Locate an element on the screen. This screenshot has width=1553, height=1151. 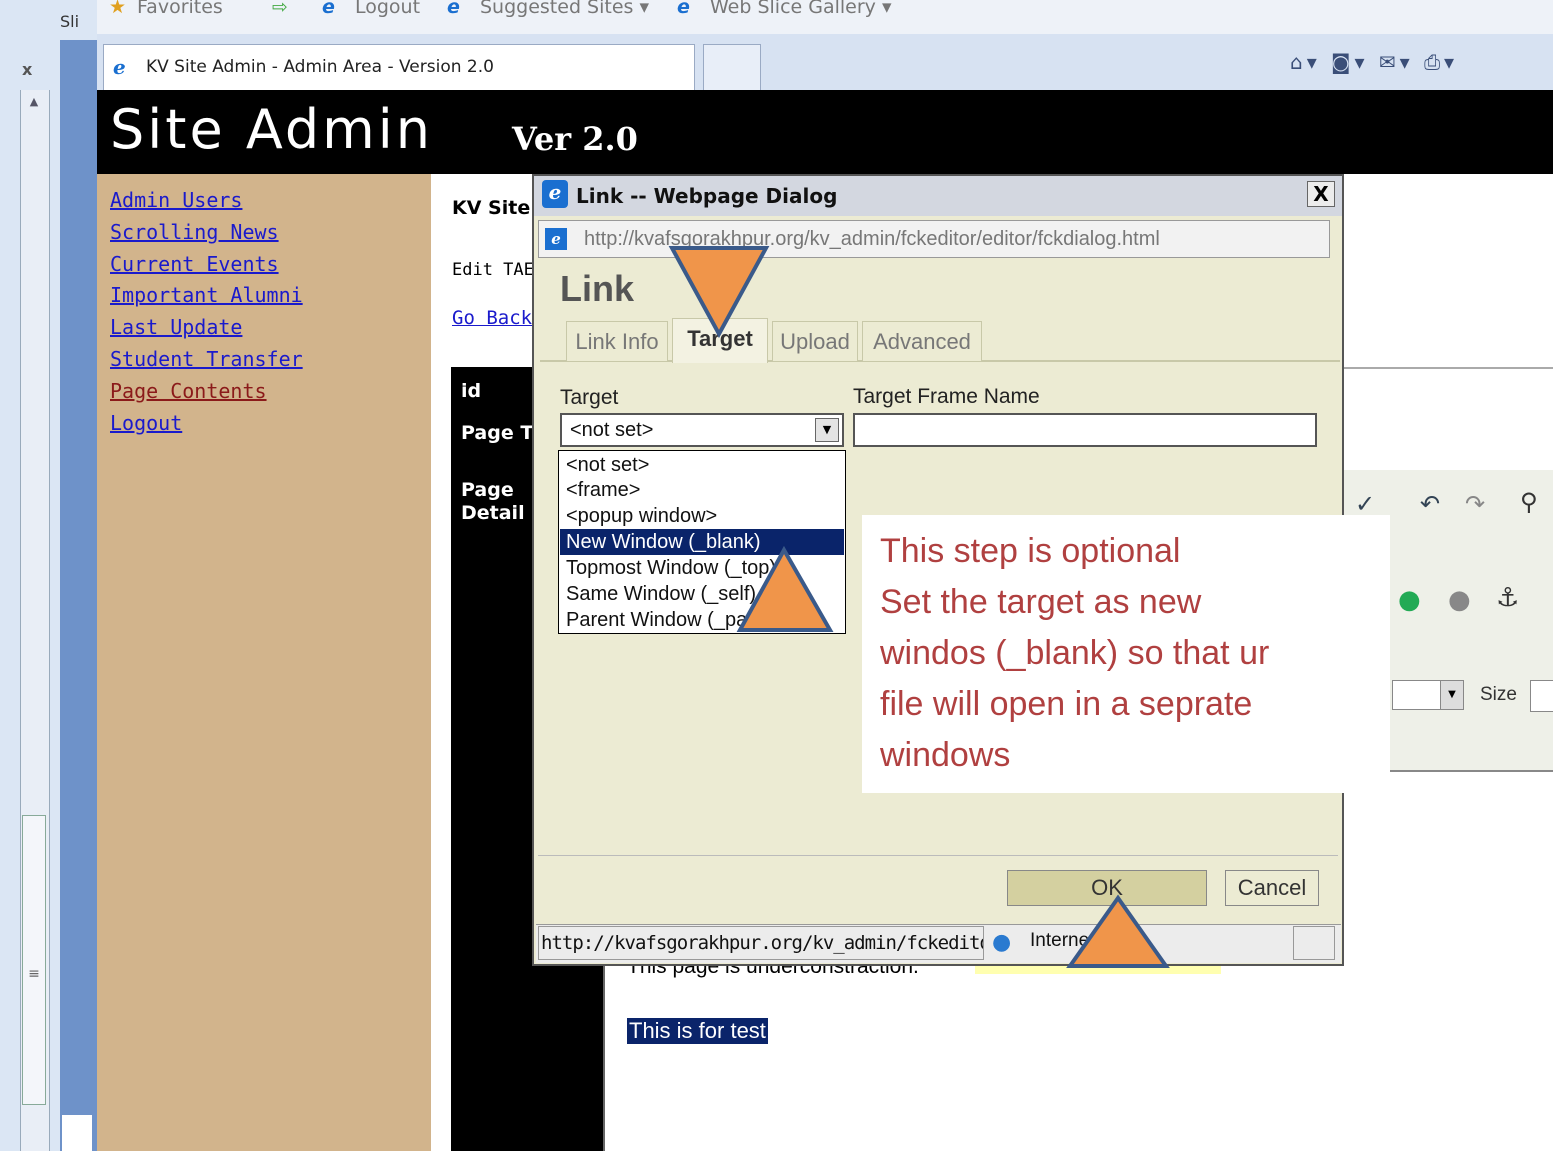
arrow-up-ok is located at coordinates (1118, 931).